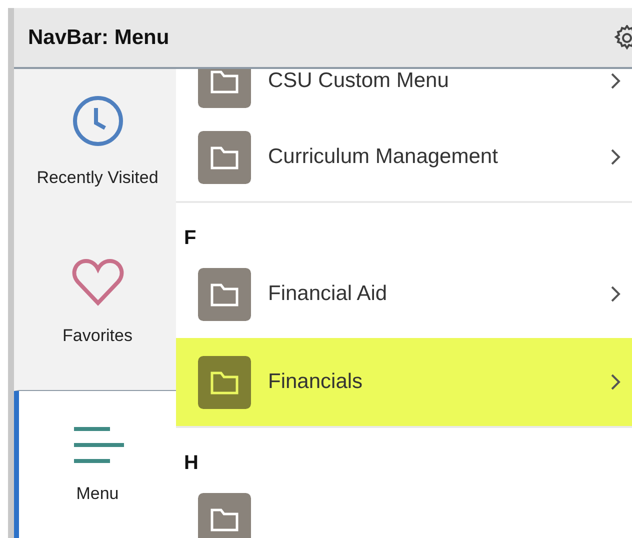  I want to click on clock-icon, so click(97, 121).